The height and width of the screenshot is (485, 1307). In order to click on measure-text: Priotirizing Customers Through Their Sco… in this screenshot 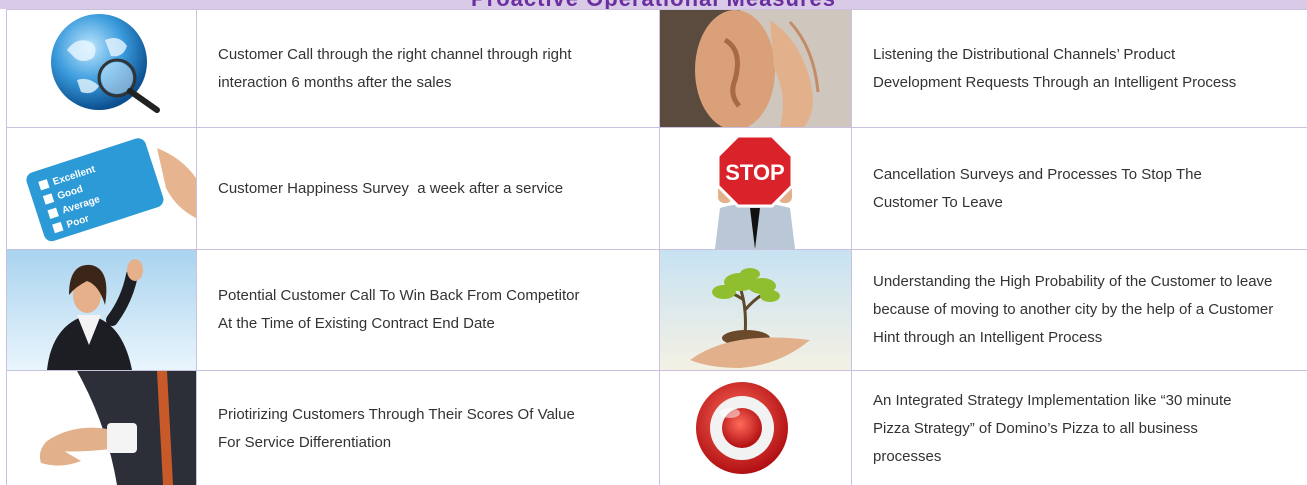, I will do `click(396, 429)`.